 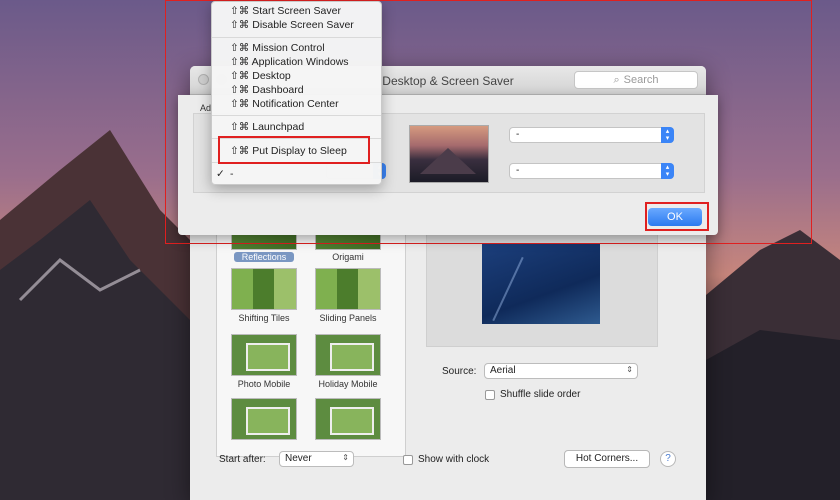 I want to click on saver-label-origami: Origami, so click(x=348, y=257).